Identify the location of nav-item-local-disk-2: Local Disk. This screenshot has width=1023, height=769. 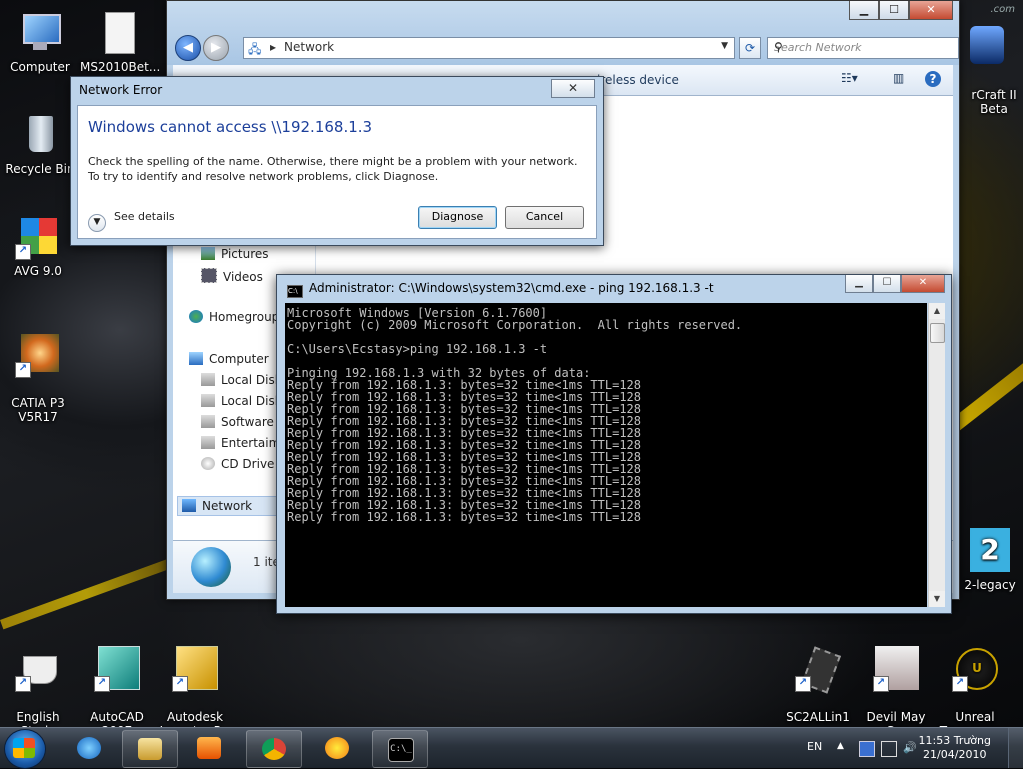
(241, 401).